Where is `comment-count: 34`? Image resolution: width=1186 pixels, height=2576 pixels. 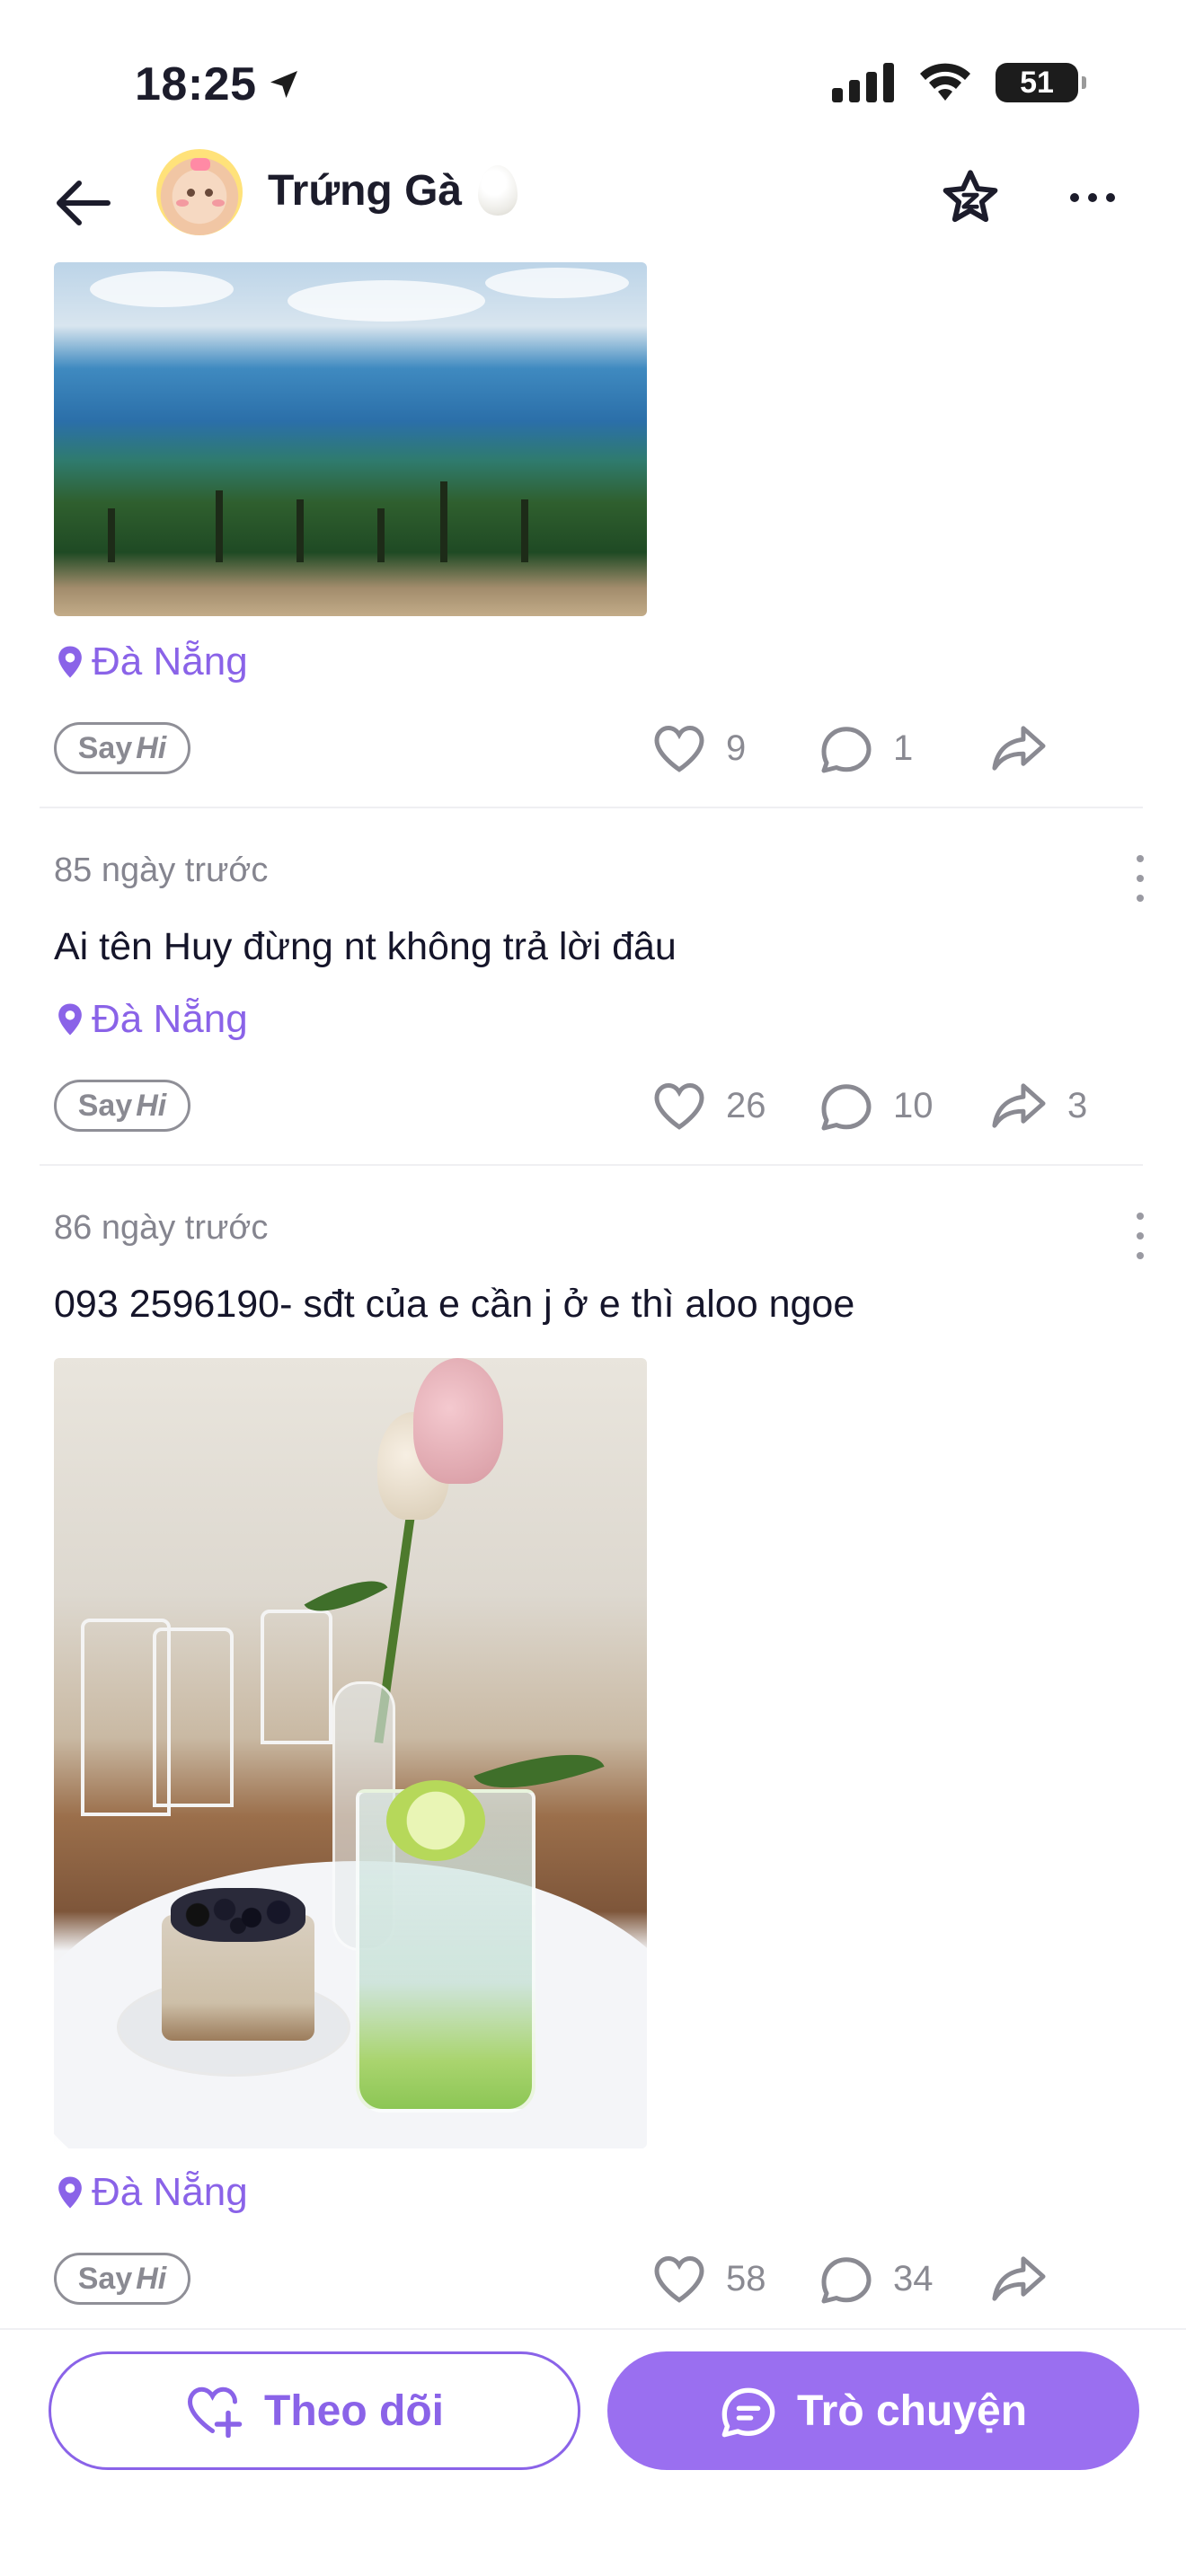 comment-count: 34 is located at coordinates (913, 2278).